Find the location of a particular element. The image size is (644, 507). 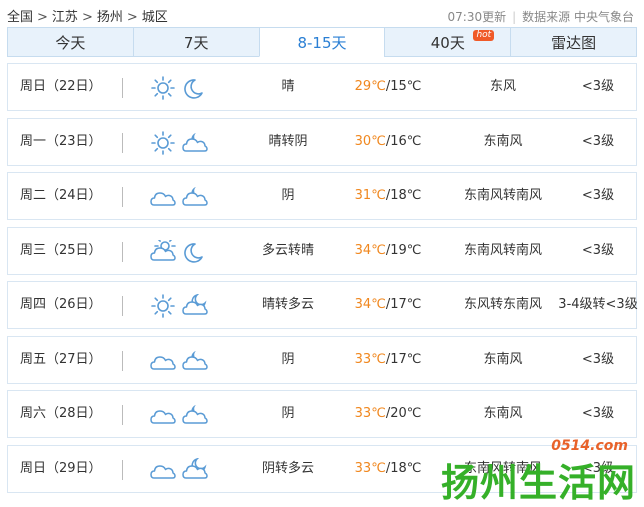

forecast-temperature: 31℃/18℃ is located at coordinates (388, 196).